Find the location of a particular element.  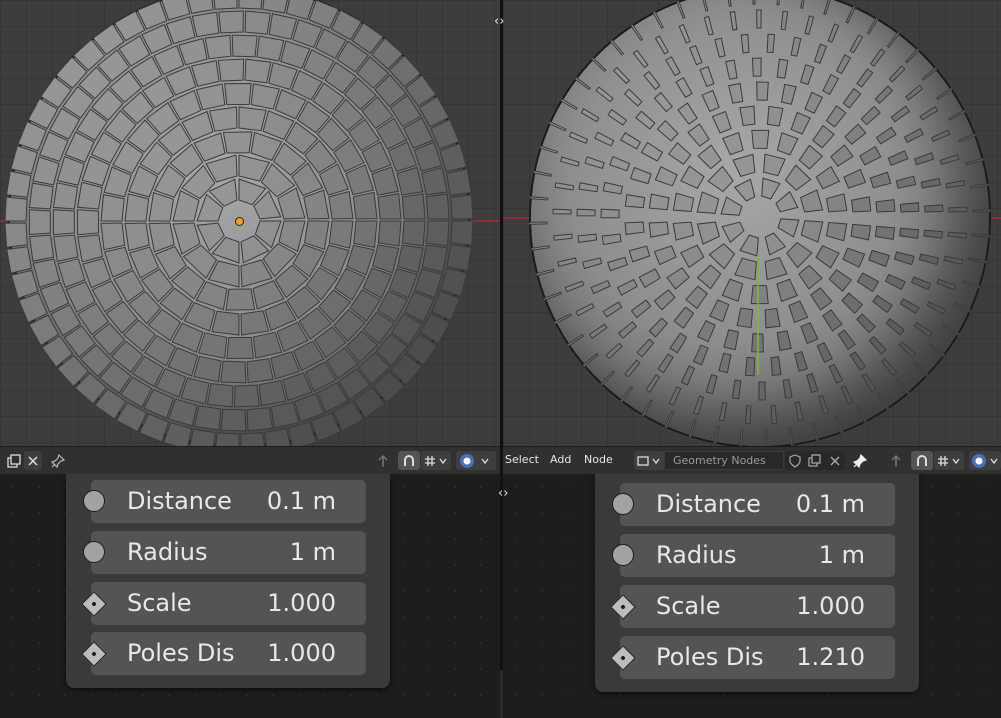

field-value: 1.000 is located at coordinates (301, 603).